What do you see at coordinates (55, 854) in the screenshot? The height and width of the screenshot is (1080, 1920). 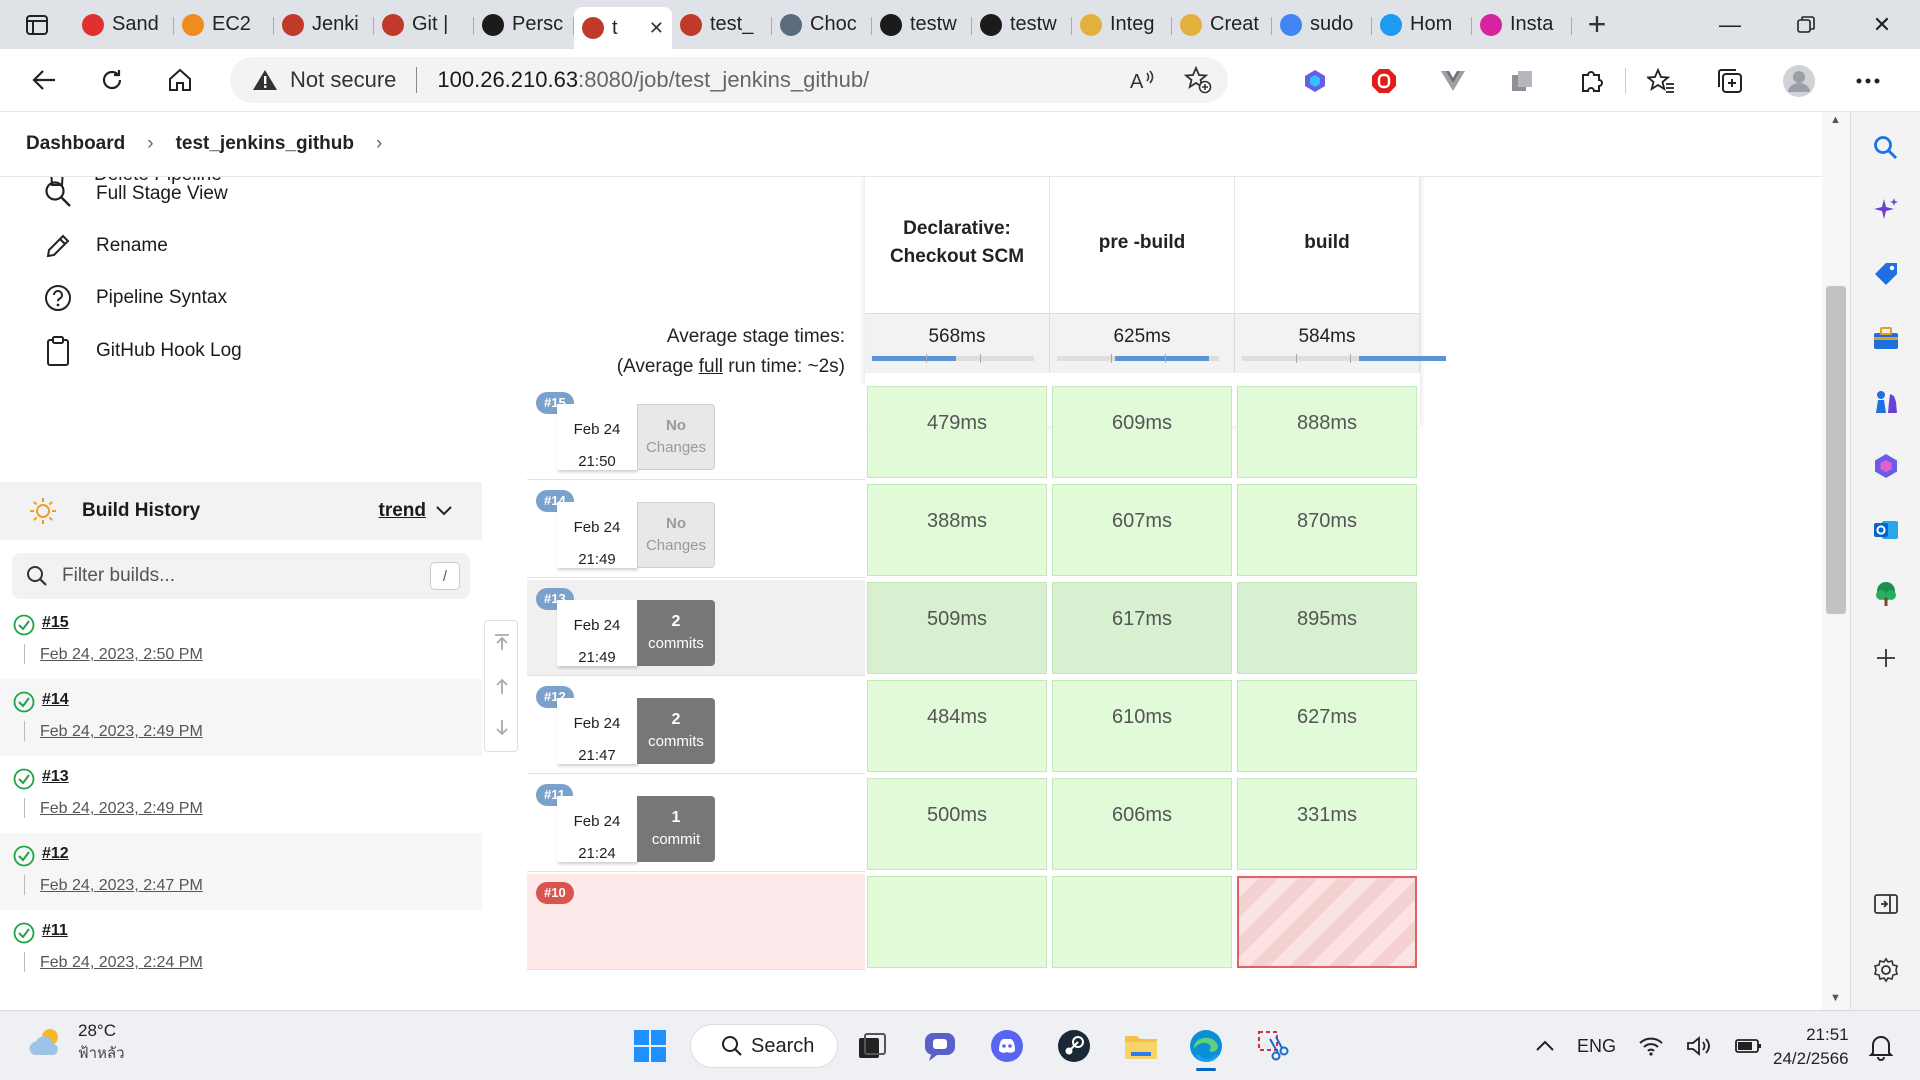 I see `build-number-link: #12` at bounding box center [55, 854].